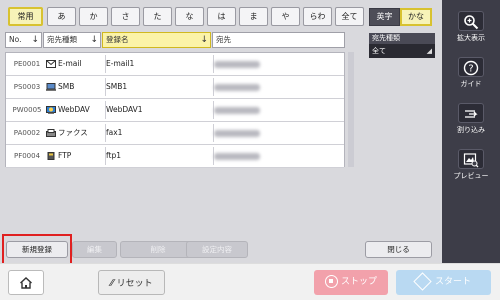 Image resolution: width=500 pixels, height=300 pixels. I want to click on sort-name-header: 登録名 ↓, so click(156, 40).